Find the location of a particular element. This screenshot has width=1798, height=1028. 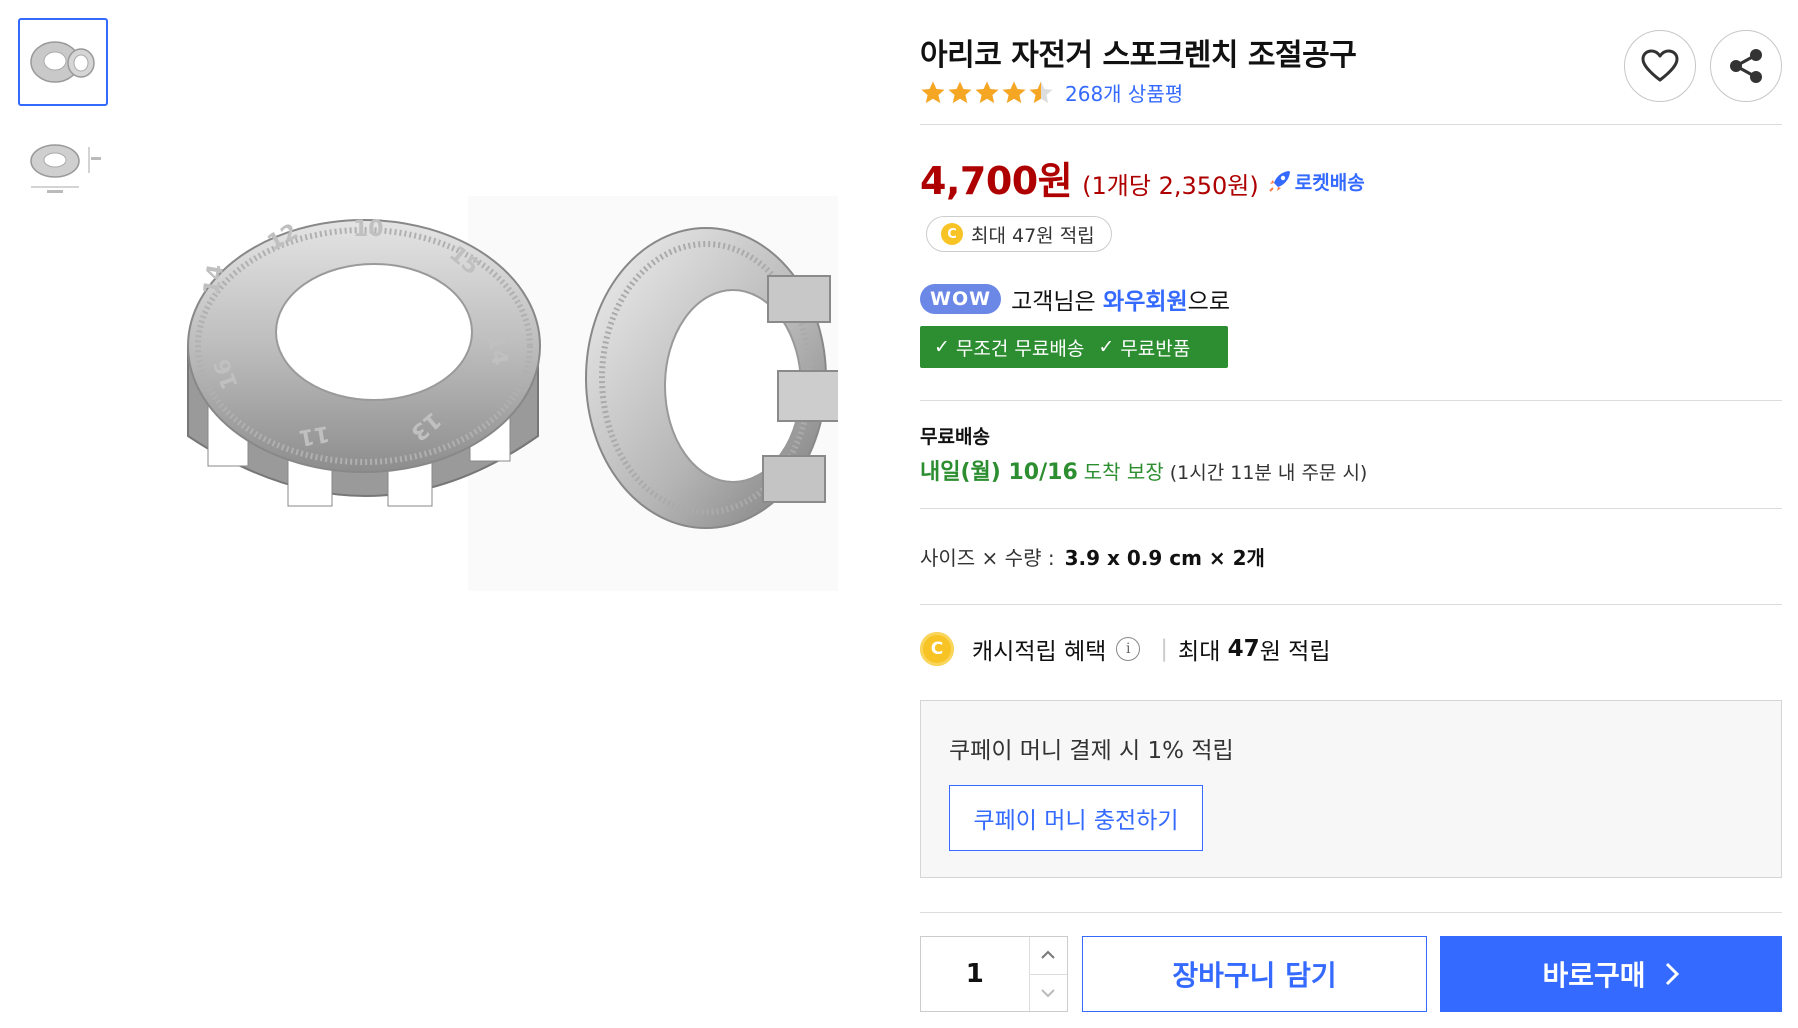

quantity-decrease-button is located at coordinates (1048, 993).